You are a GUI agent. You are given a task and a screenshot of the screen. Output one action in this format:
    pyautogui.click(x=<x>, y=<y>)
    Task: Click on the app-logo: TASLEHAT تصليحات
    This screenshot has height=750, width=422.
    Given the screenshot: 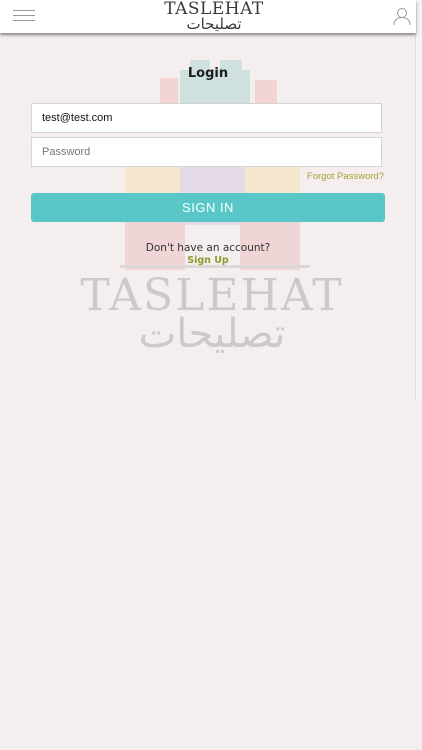 What is the action you would take?
    pyautogui.click(x=214, y=16)
    